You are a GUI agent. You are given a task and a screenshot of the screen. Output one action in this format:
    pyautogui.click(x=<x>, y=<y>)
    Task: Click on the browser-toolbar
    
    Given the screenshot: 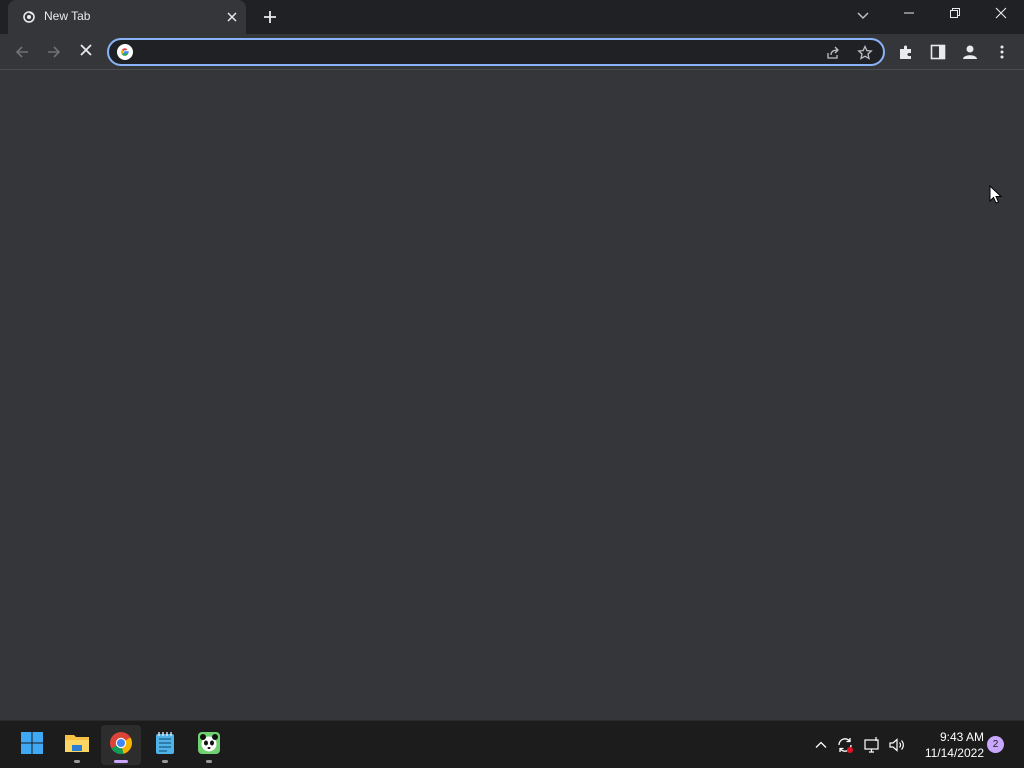 What is the action you would take?
    pyautogui.click(x=512, y=52)
    